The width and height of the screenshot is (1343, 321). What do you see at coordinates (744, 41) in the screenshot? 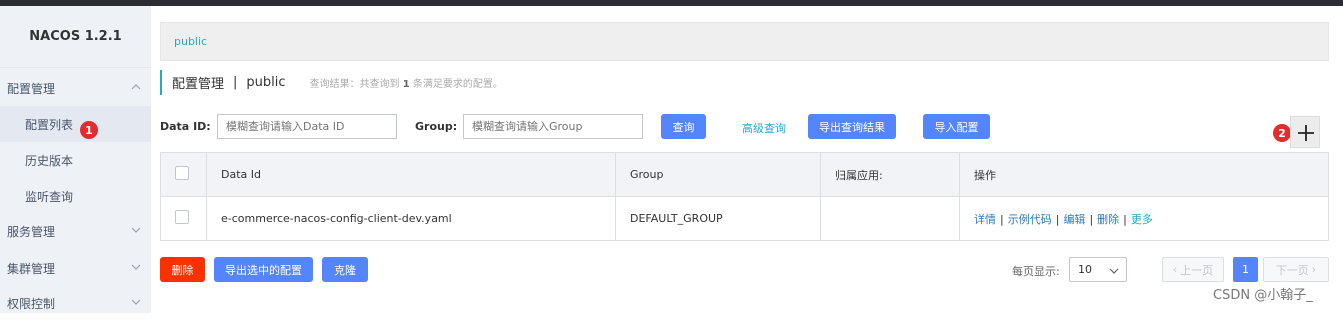
I see `namespace-bar: public` at bounding box center [744, 41].